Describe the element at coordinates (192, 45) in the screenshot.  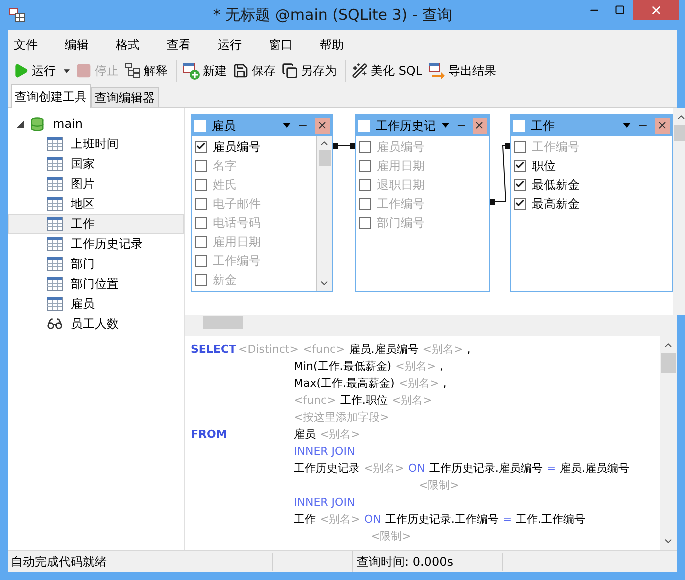
I see `menu-item: 查看` at that location.